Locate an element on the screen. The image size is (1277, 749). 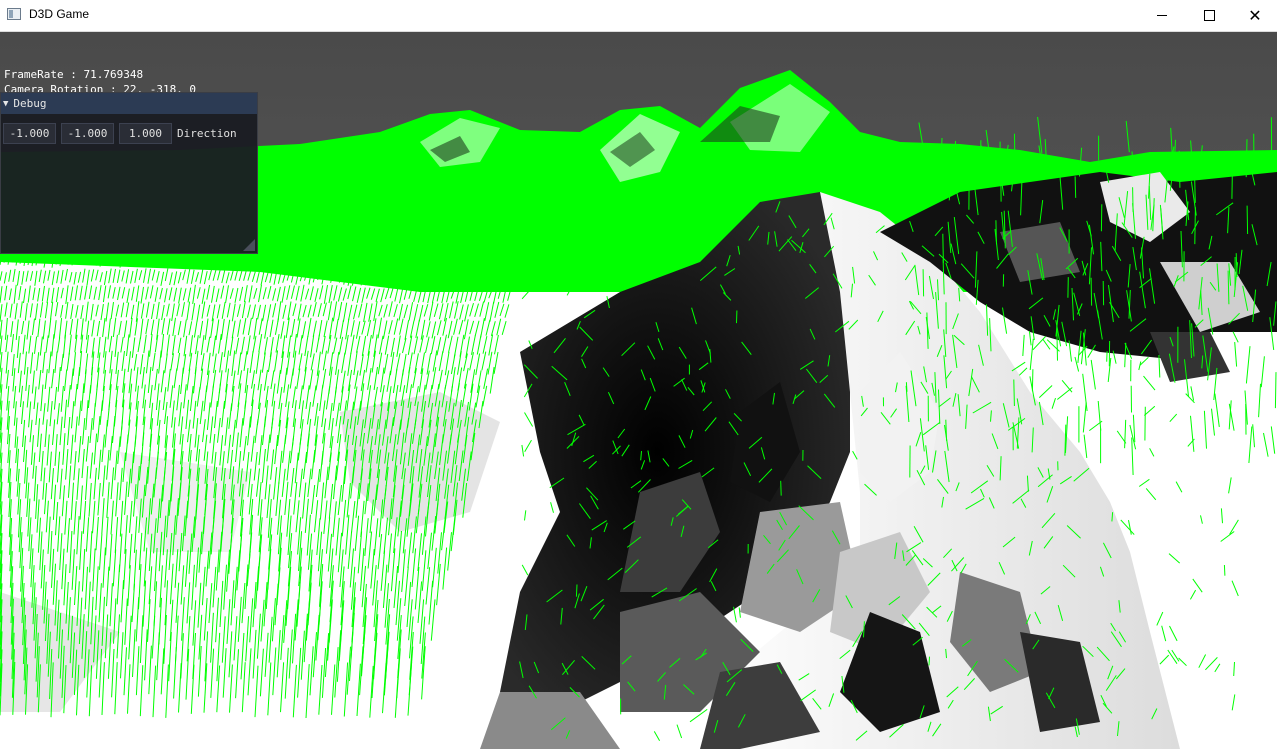
minimize-button is located at coordinates (1162, 15).